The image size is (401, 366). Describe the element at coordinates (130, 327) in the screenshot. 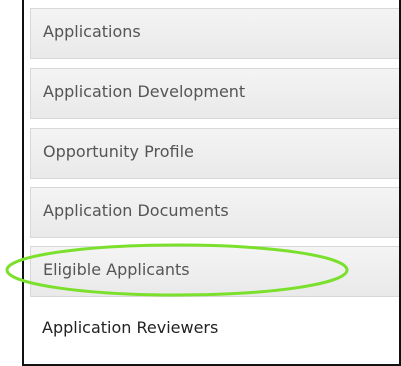

I see `nav-item-label: Application Reviewers` at that location.